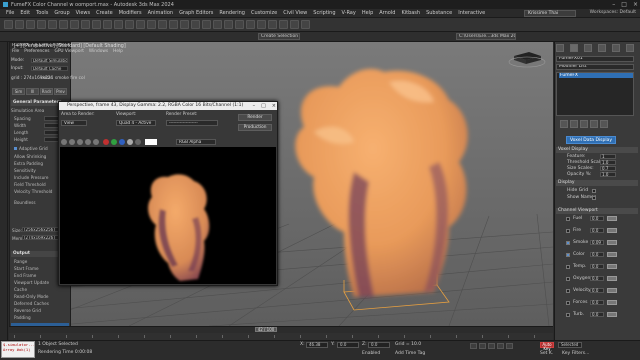 Image resolution: width=640 pixels, height=360 pixels. Describe the element at coordinates (597, 266) in the screenshot. I see `channel-value-4: 0.0` at that location.